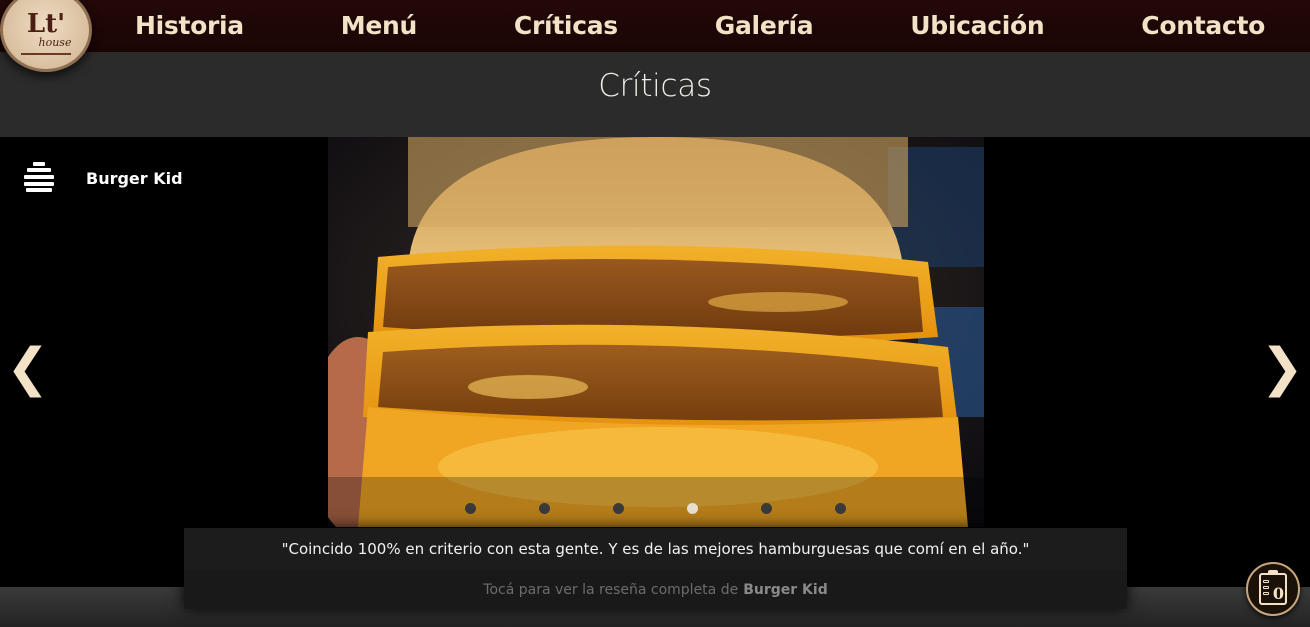  Describe the element at coordinates (189, 25) in the screenshot. I see `nav-link-historia: Historia` at that location.